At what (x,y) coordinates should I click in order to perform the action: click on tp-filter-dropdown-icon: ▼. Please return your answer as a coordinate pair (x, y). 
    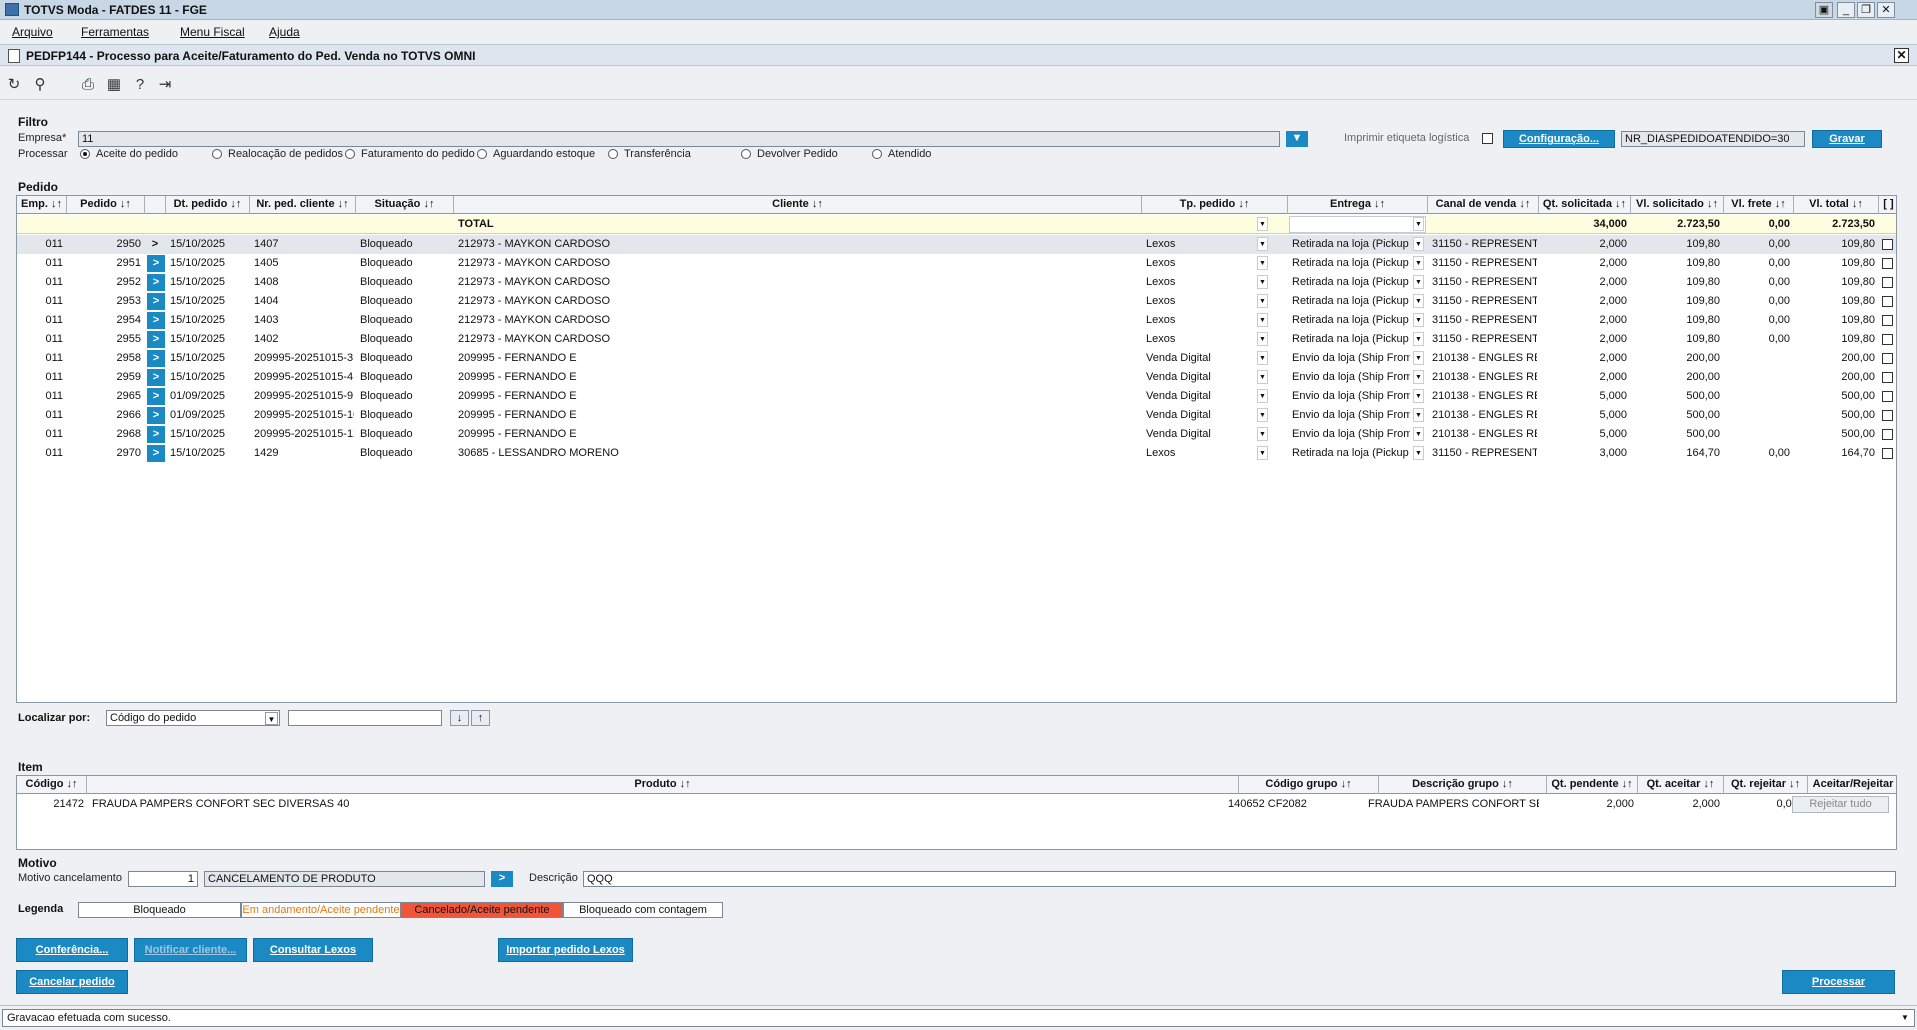
    Looking at the image, I should click on (1262, 224).